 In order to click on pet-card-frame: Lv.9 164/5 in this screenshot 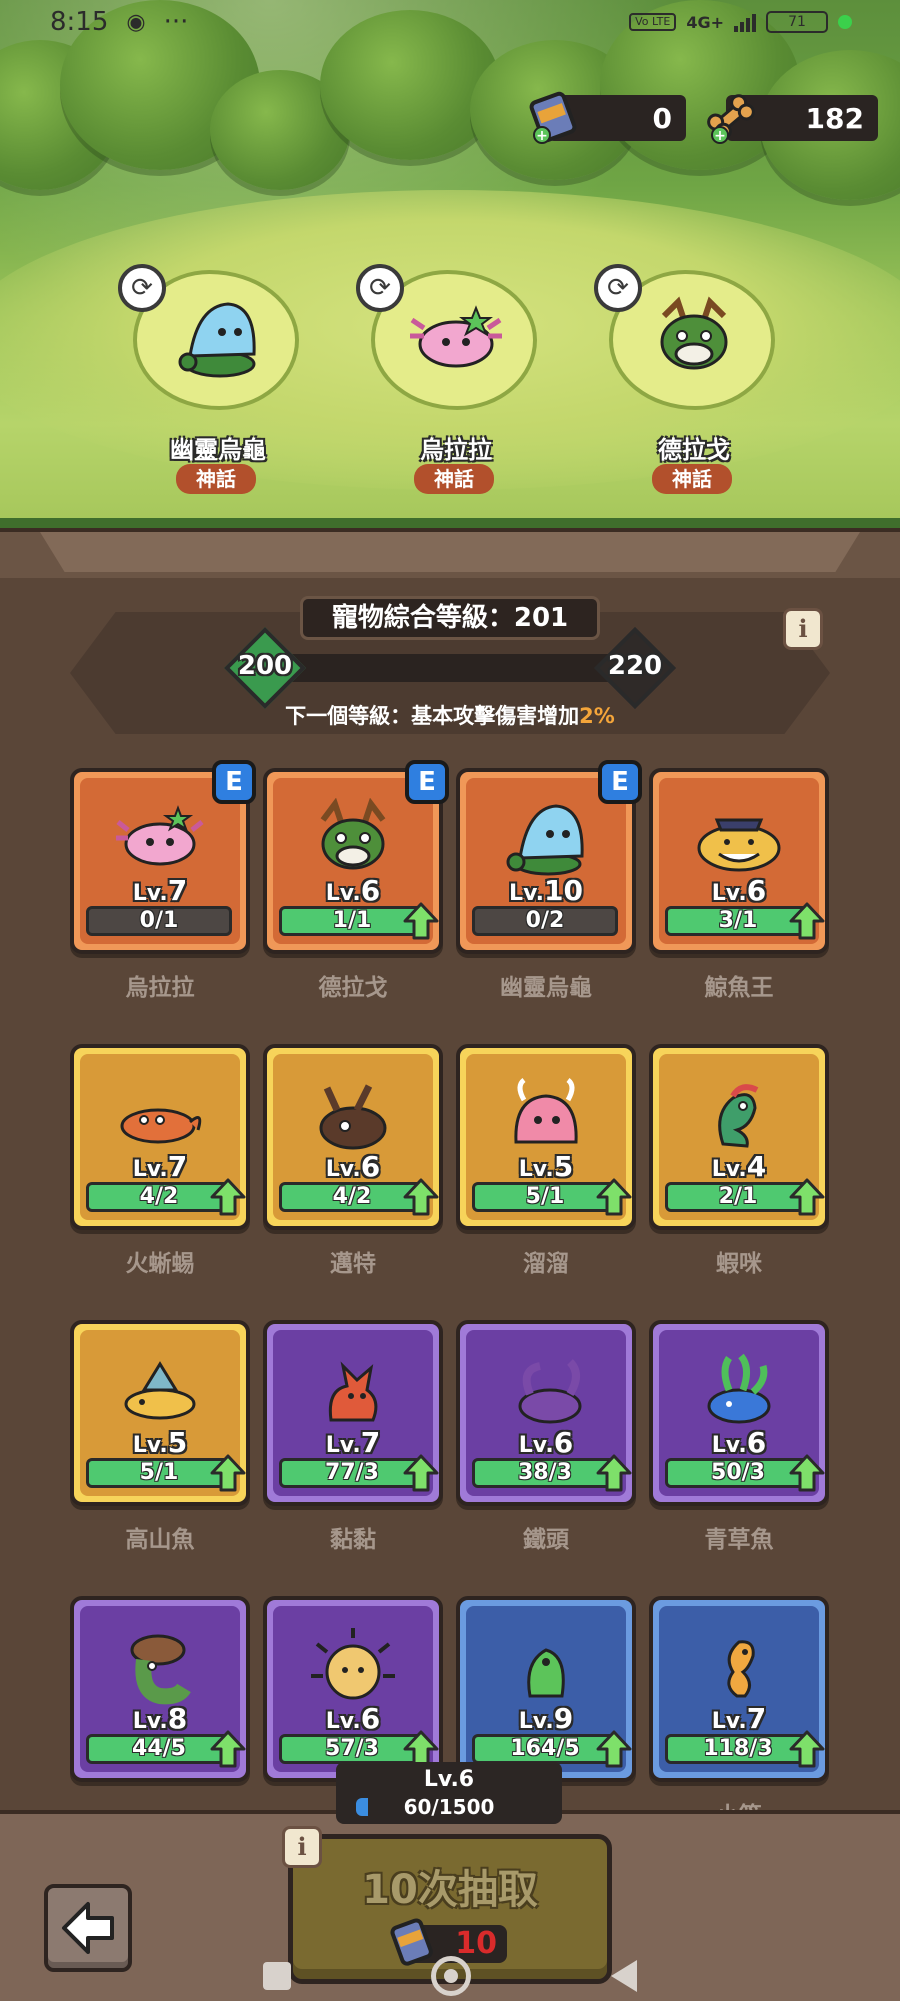, I will do `click(546, 1689)`.